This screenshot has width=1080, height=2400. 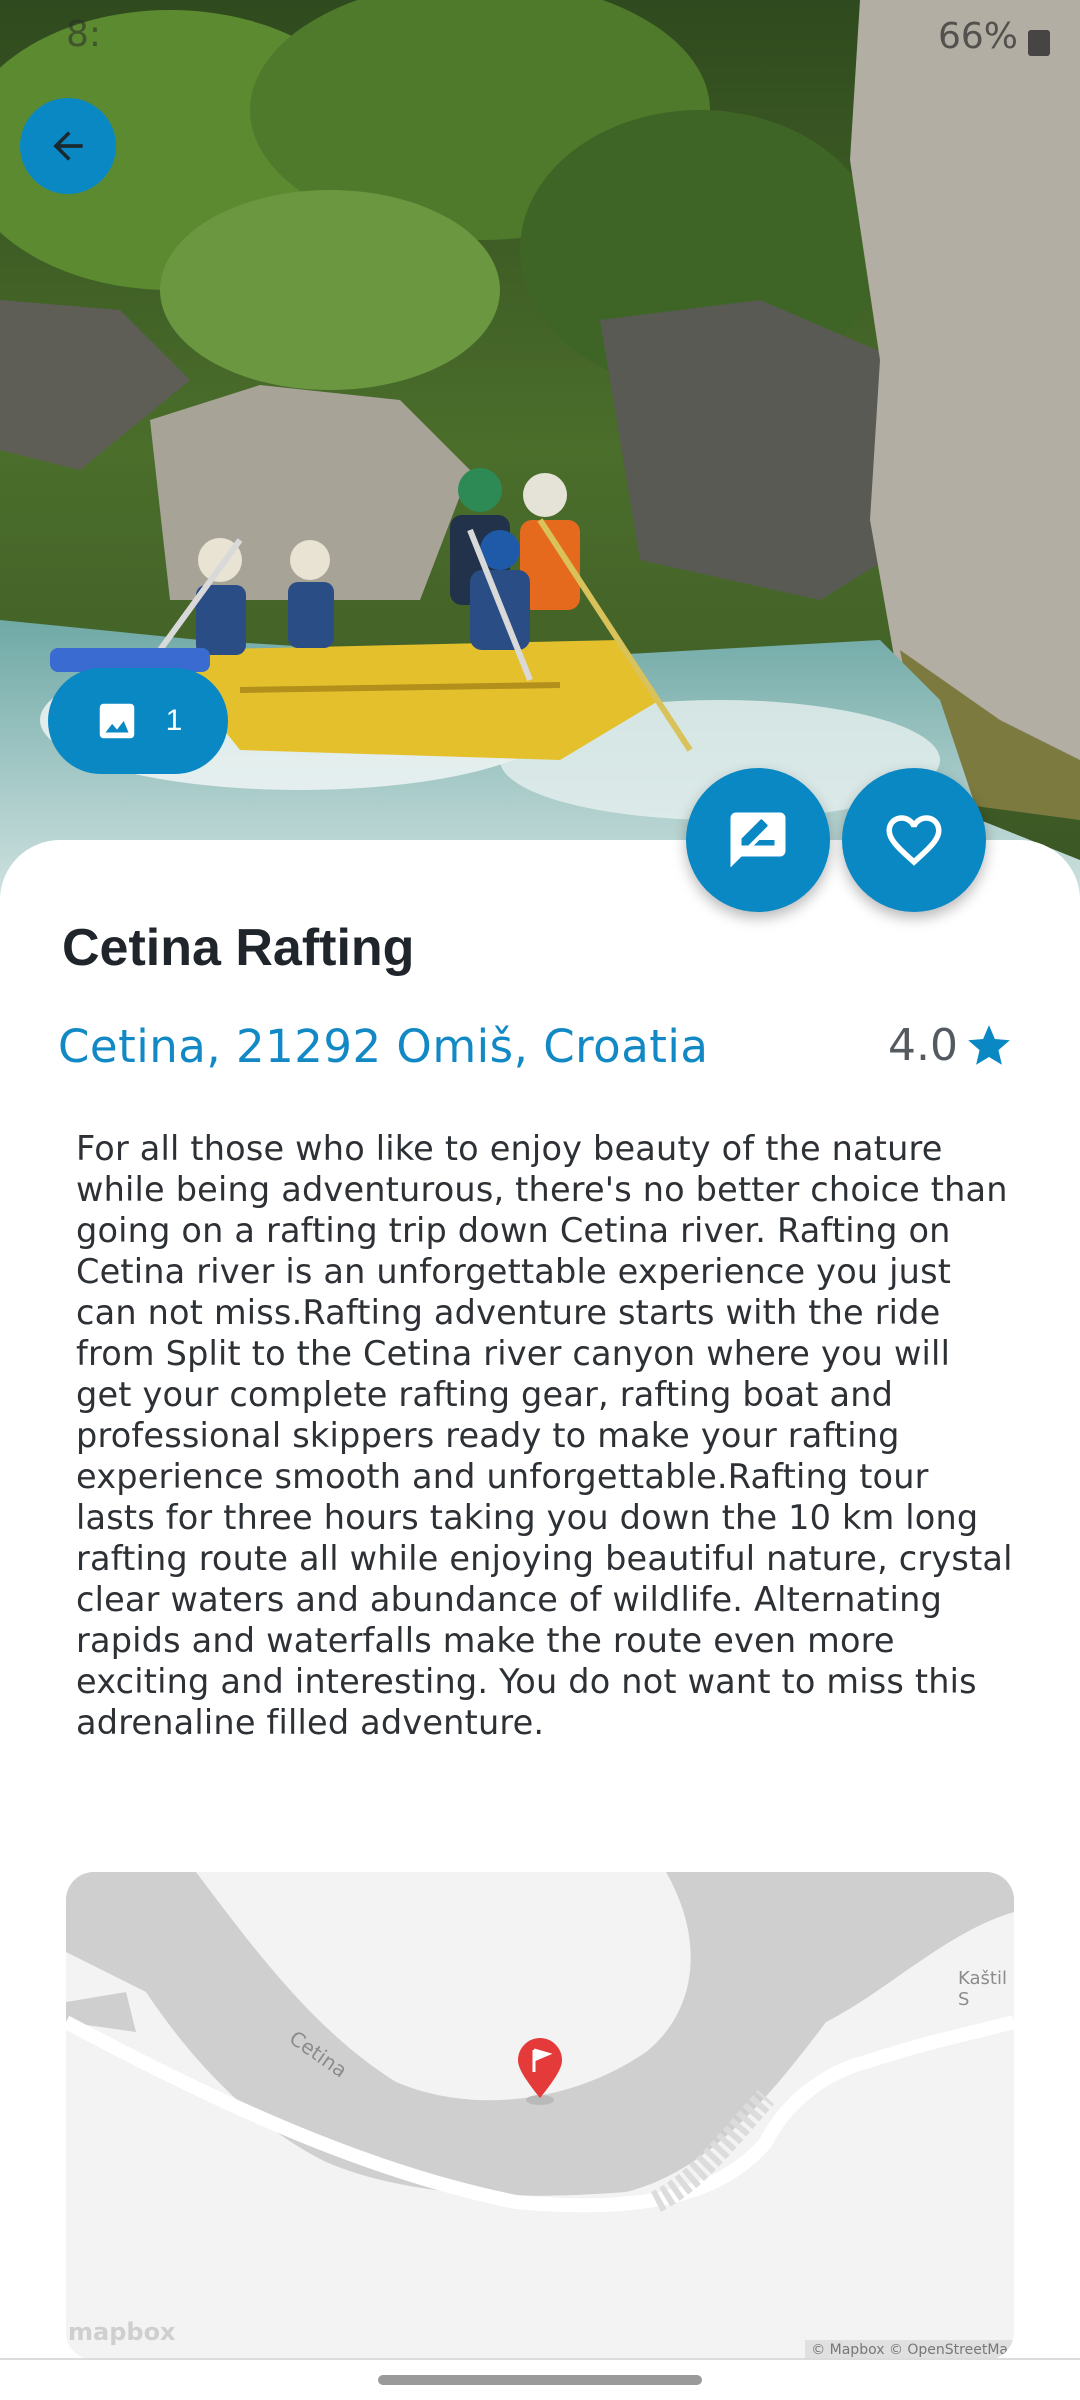 I want to click on place-address: Cetina, 21292 Omiš, Croatia, so click(x=383, y=1046).